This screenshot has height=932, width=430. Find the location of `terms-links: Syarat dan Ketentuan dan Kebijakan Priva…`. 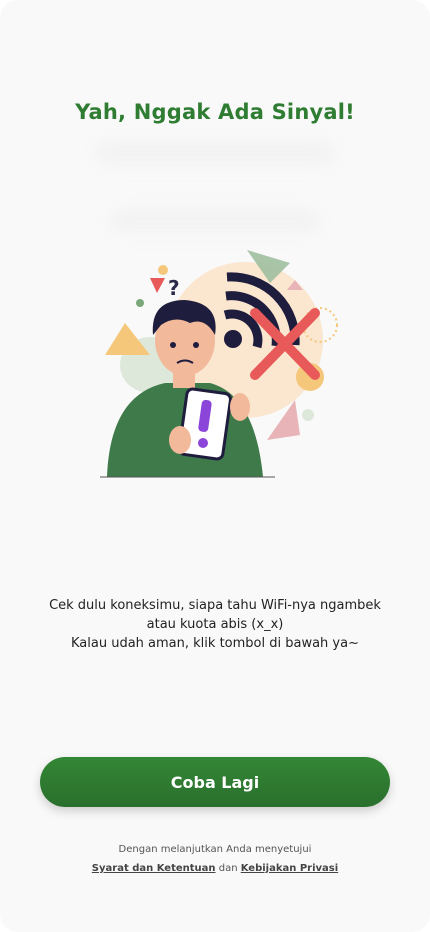

terms-links: Syarat dan Ketentuan dan Kebijakan Priva… is located at coordinates (215, 868).